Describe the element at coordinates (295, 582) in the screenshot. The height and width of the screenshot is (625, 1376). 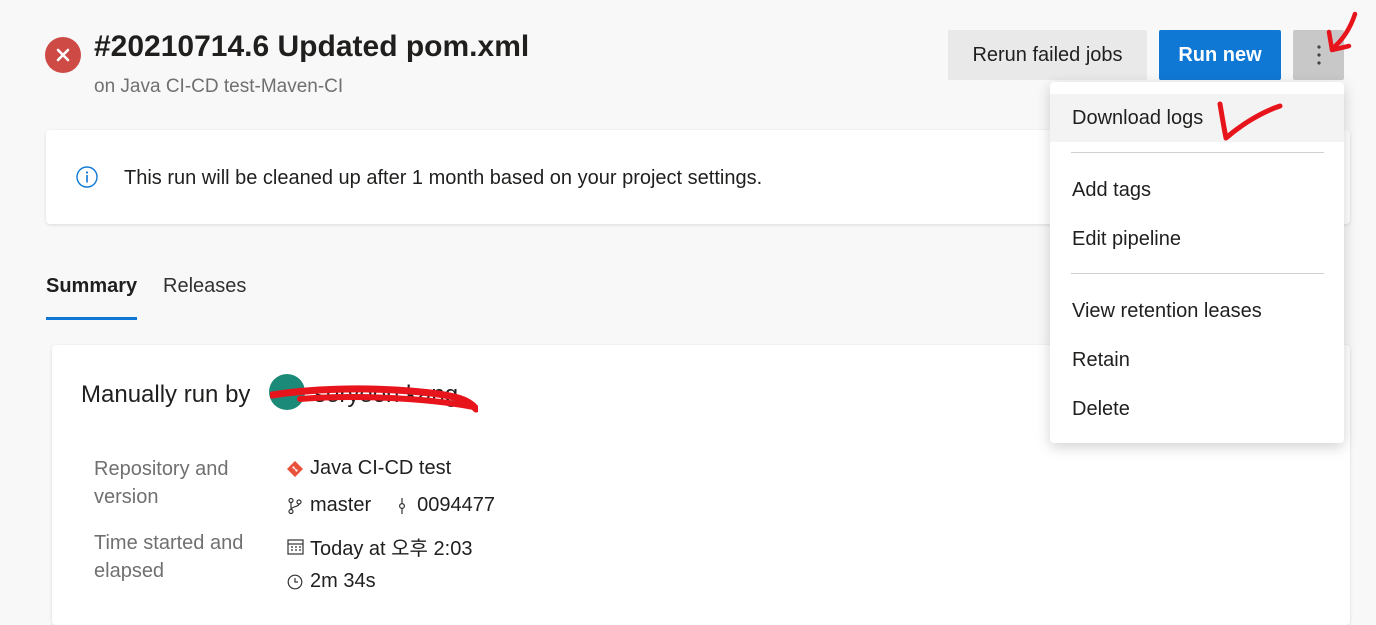
I see `clock-icon` at that location.